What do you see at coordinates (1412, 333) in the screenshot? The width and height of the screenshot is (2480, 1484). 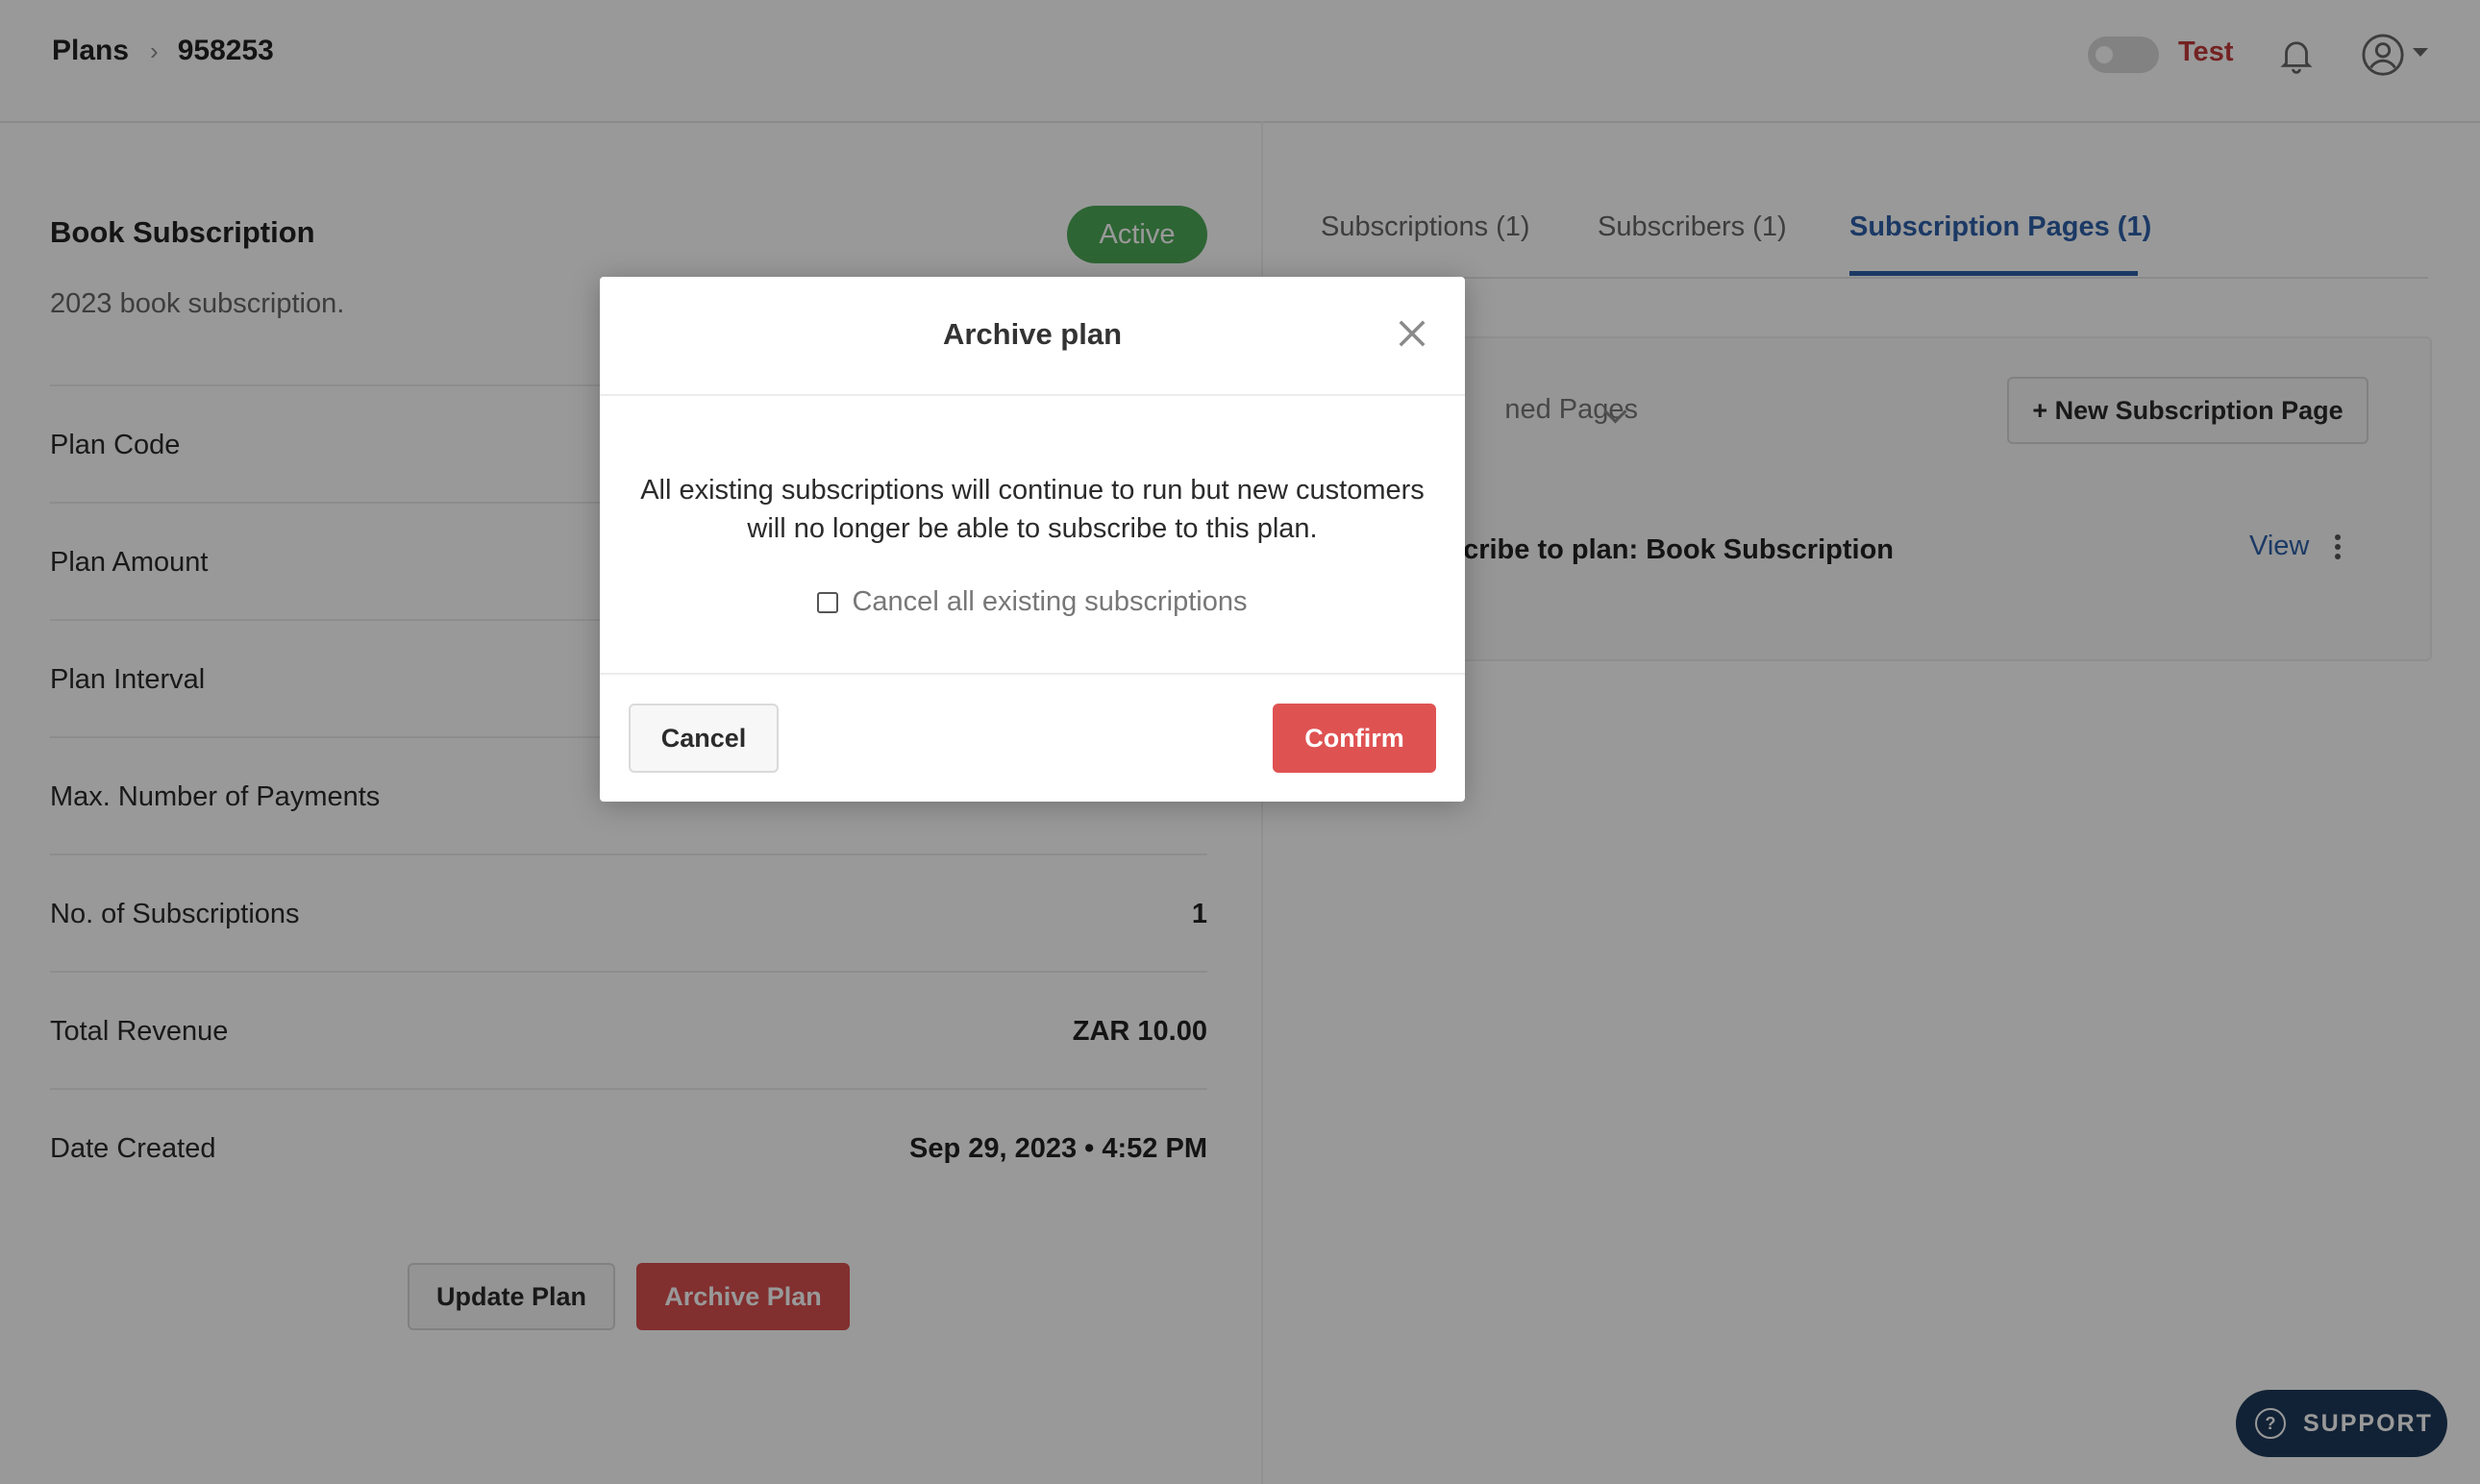 I see `close-icon` at bounding box center [1412, 333].